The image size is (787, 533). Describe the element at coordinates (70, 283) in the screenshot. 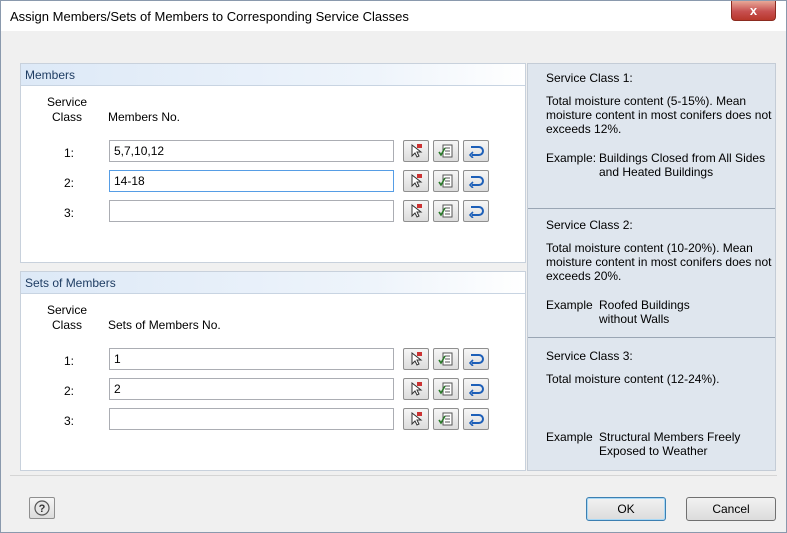

I see `sets-group-title: Sets of Members` at that location.